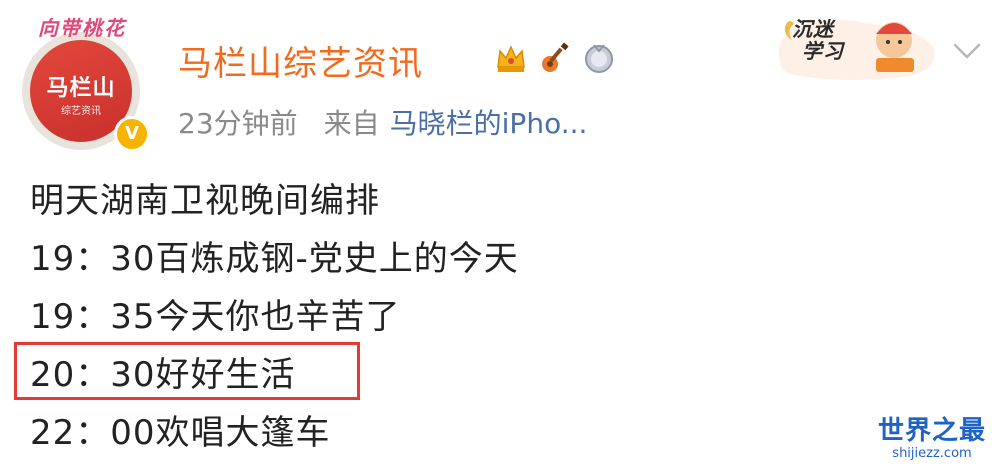  What do you see at coordinates (215, 317) in the screenshot?
I see `content-line: 19：35今天你也辛苦了` at bounding box center [215, 317].